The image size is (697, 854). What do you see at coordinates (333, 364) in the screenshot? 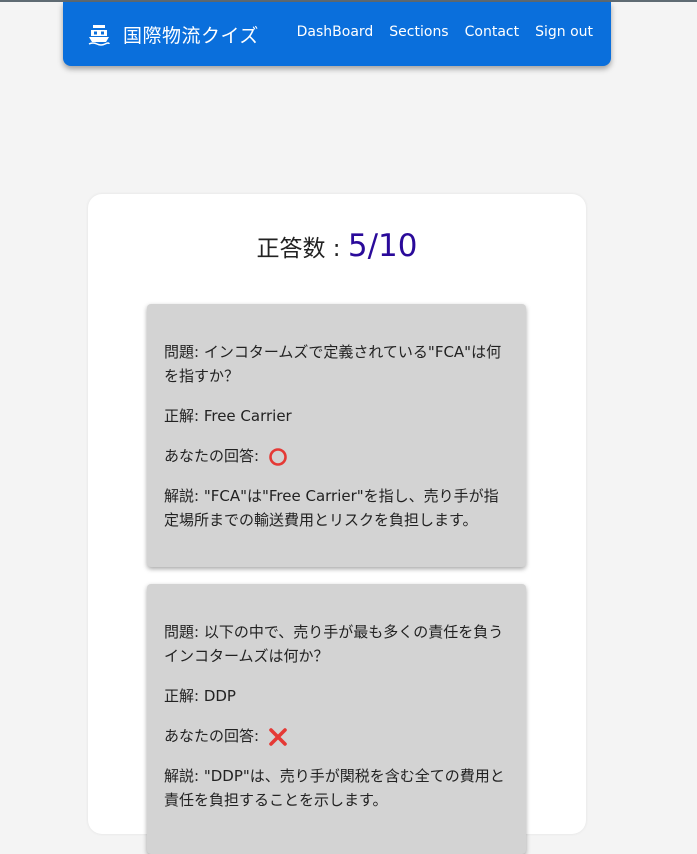
I see `question-text: 問題: インコタームズで定義されている"FCA"は何を指すか？` at bounding box center [333, 364].